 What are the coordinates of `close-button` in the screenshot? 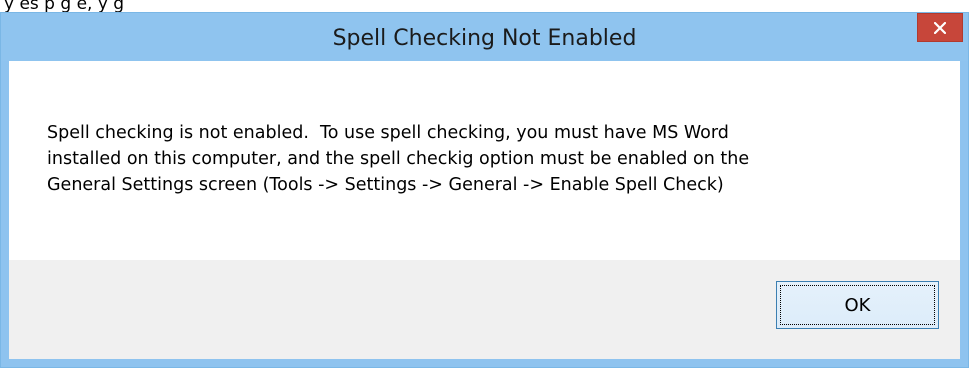 It's located at (940, 27).